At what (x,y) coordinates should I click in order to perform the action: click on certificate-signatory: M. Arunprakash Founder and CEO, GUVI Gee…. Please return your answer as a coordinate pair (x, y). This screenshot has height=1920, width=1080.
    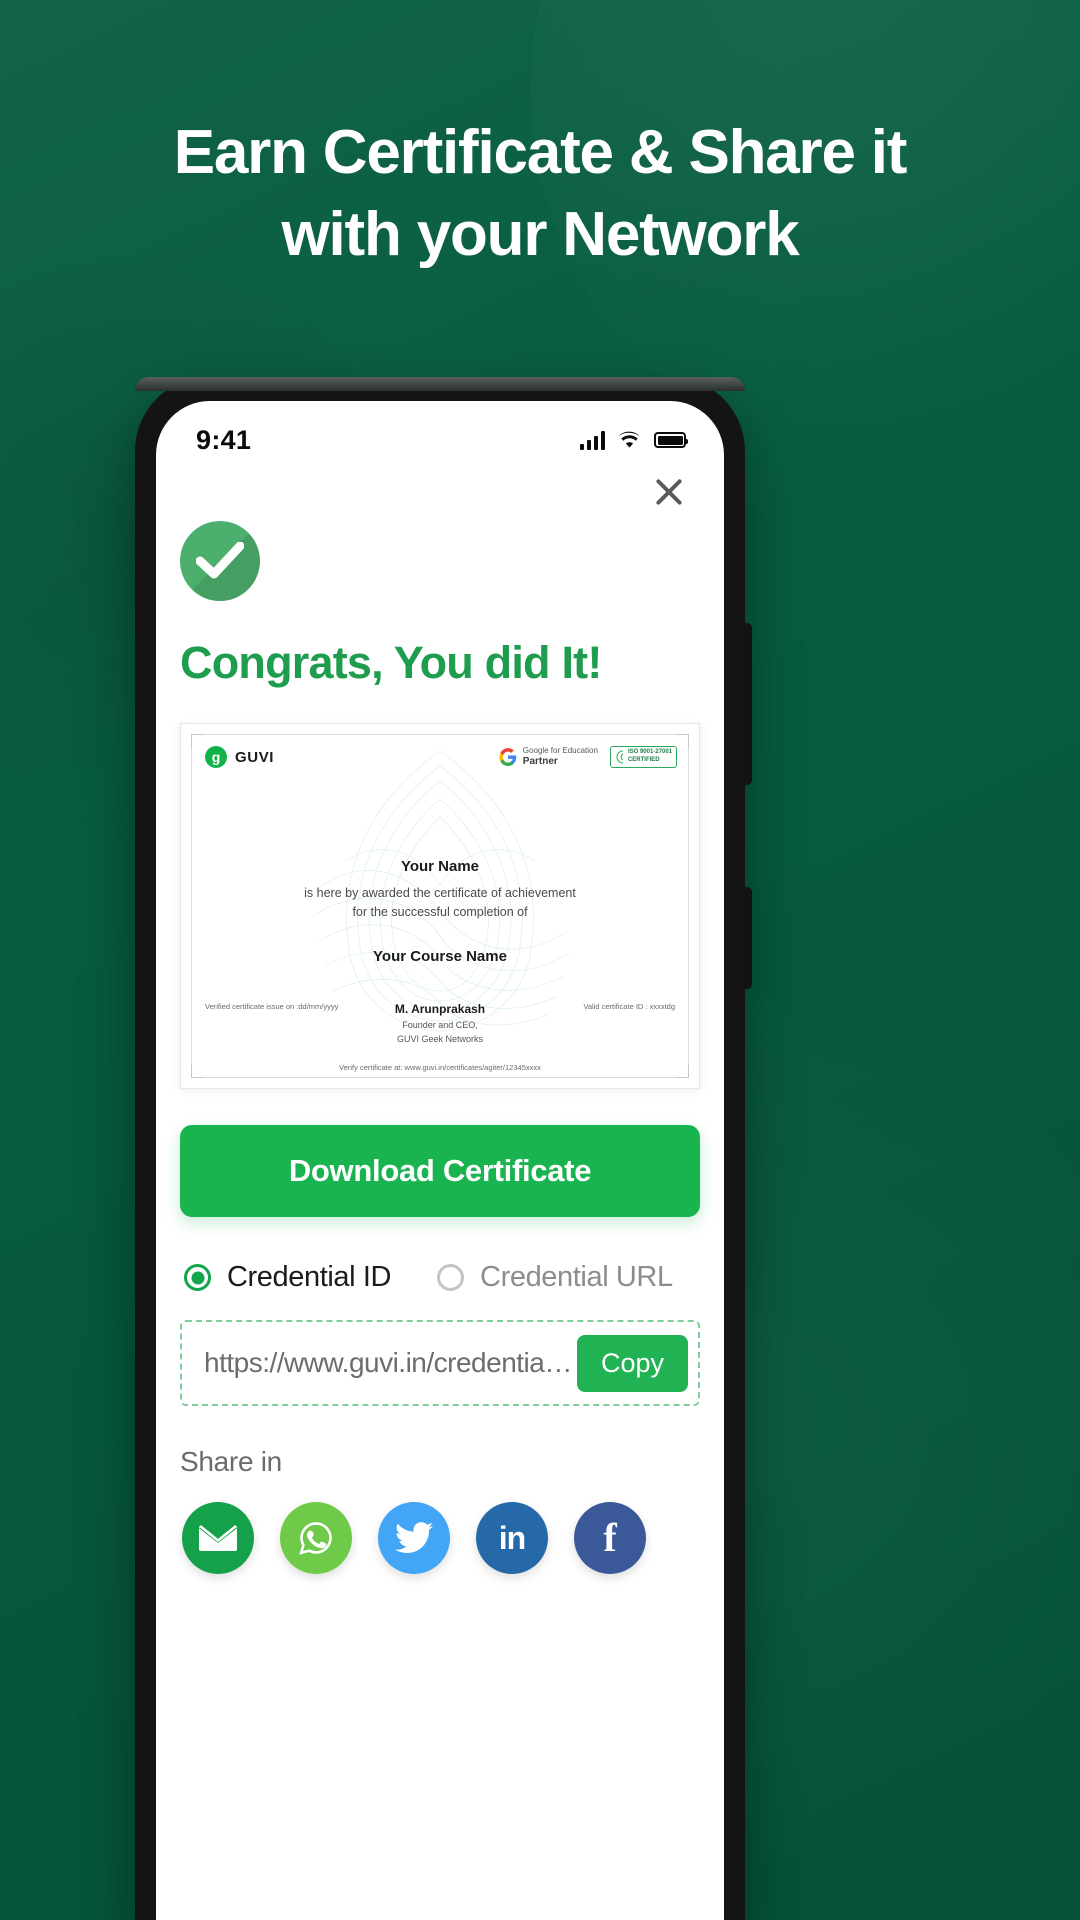
    Looking at the image, I should click on (440, 1024).